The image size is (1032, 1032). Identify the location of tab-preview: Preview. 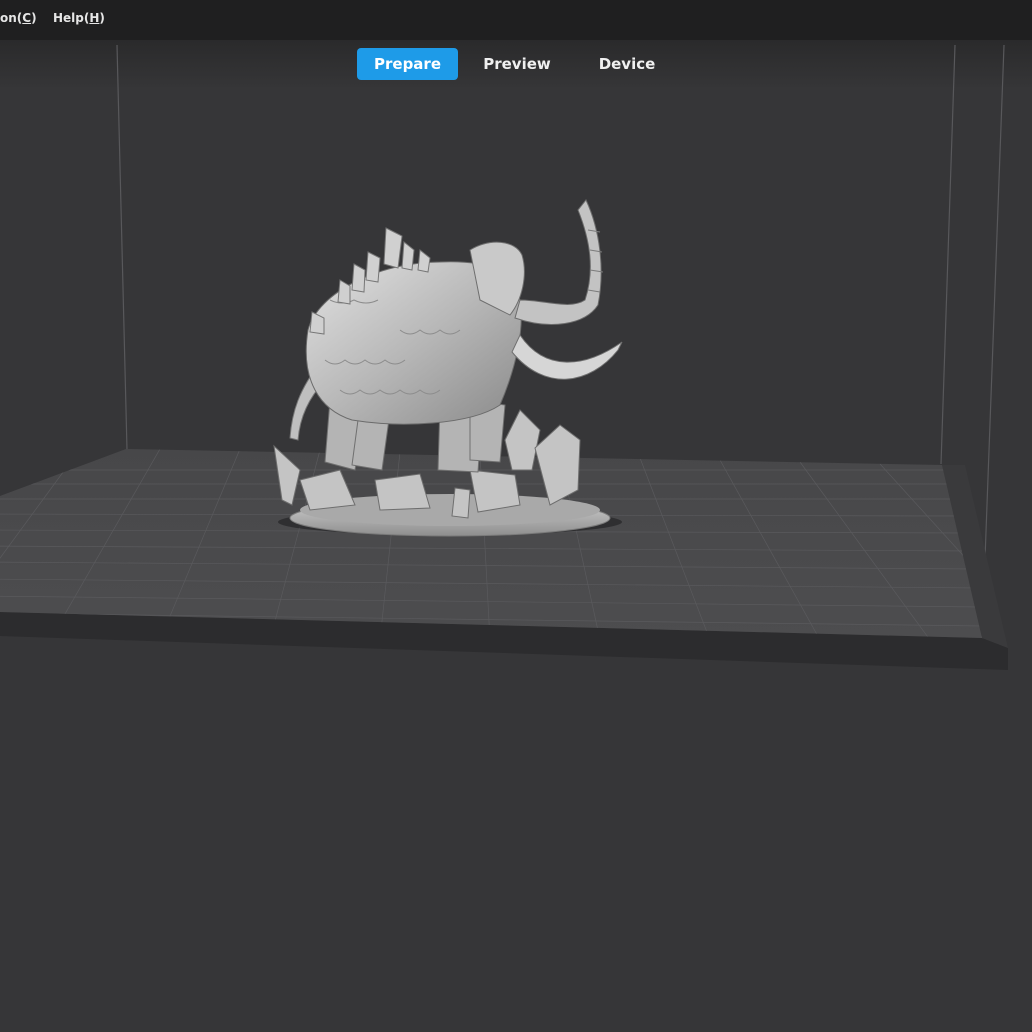
(517, 64).